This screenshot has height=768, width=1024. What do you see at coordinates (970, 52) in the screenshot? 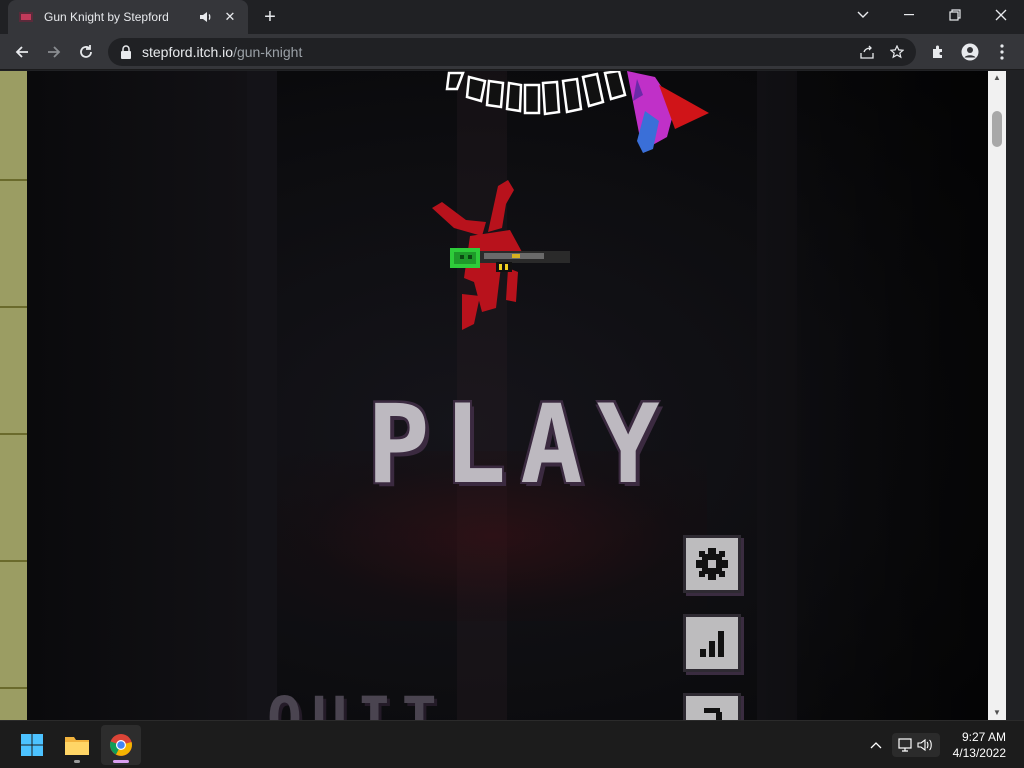
I see `profile-icon` at bounding box center [970, 52].